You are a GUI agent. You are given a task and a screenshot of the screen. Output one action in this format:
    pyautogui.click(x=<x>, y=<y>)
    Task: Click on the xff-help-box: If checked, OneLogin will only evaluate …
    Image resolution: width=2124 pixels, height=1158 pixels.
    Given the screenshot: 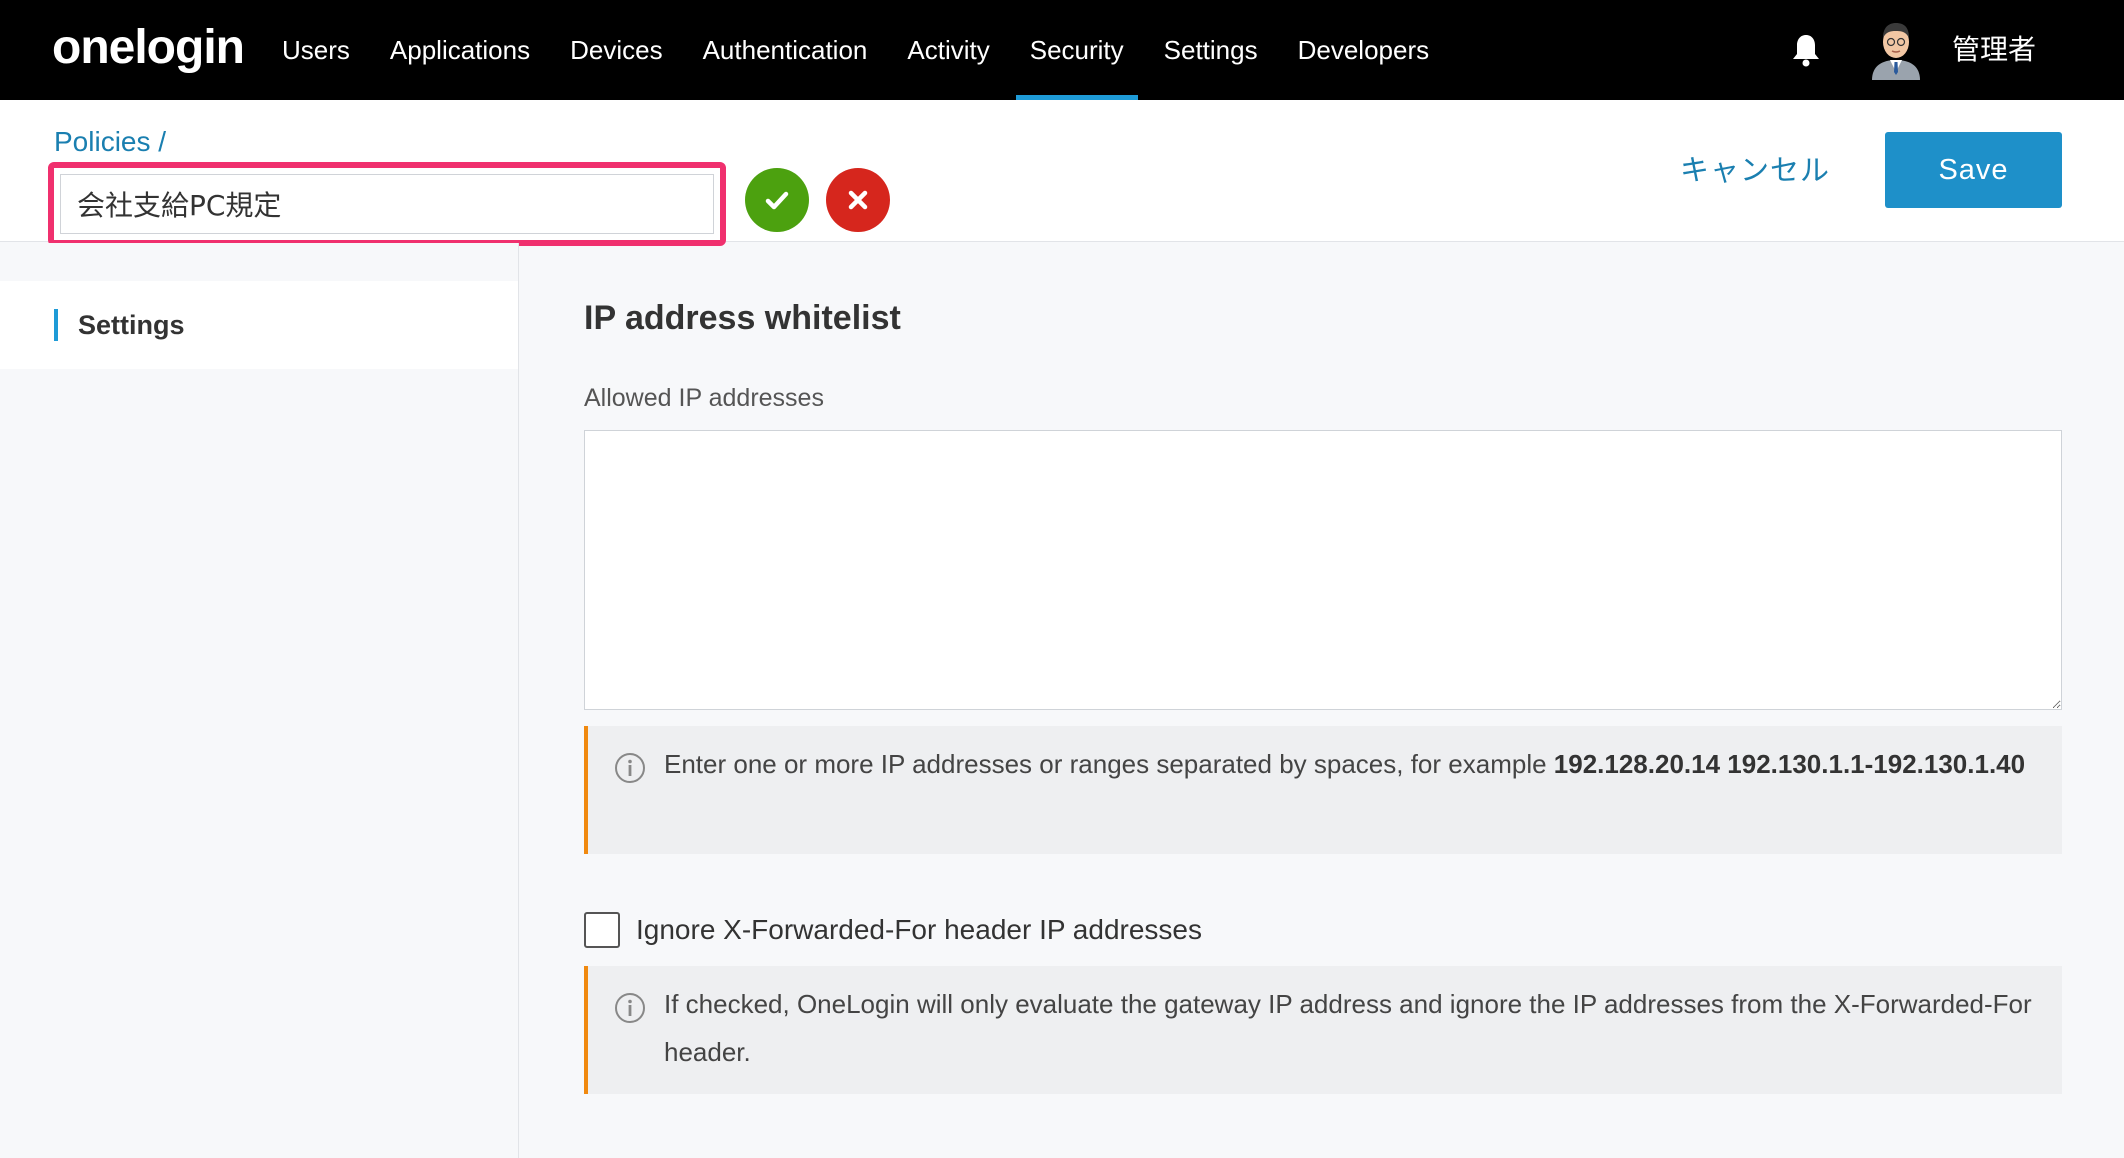 What is the action you would take?
    pyautogui.click(x=1323, y=1030)
    